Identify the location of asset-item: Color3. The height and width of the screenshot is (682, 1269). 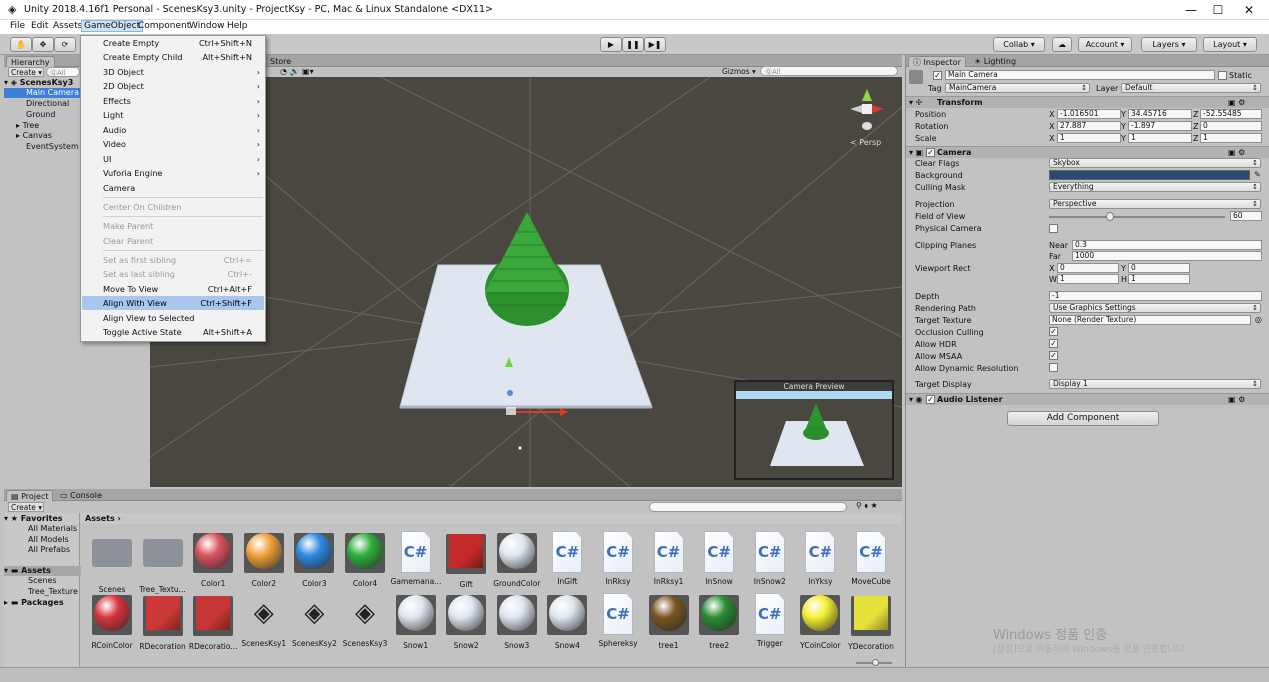
(314, 559).